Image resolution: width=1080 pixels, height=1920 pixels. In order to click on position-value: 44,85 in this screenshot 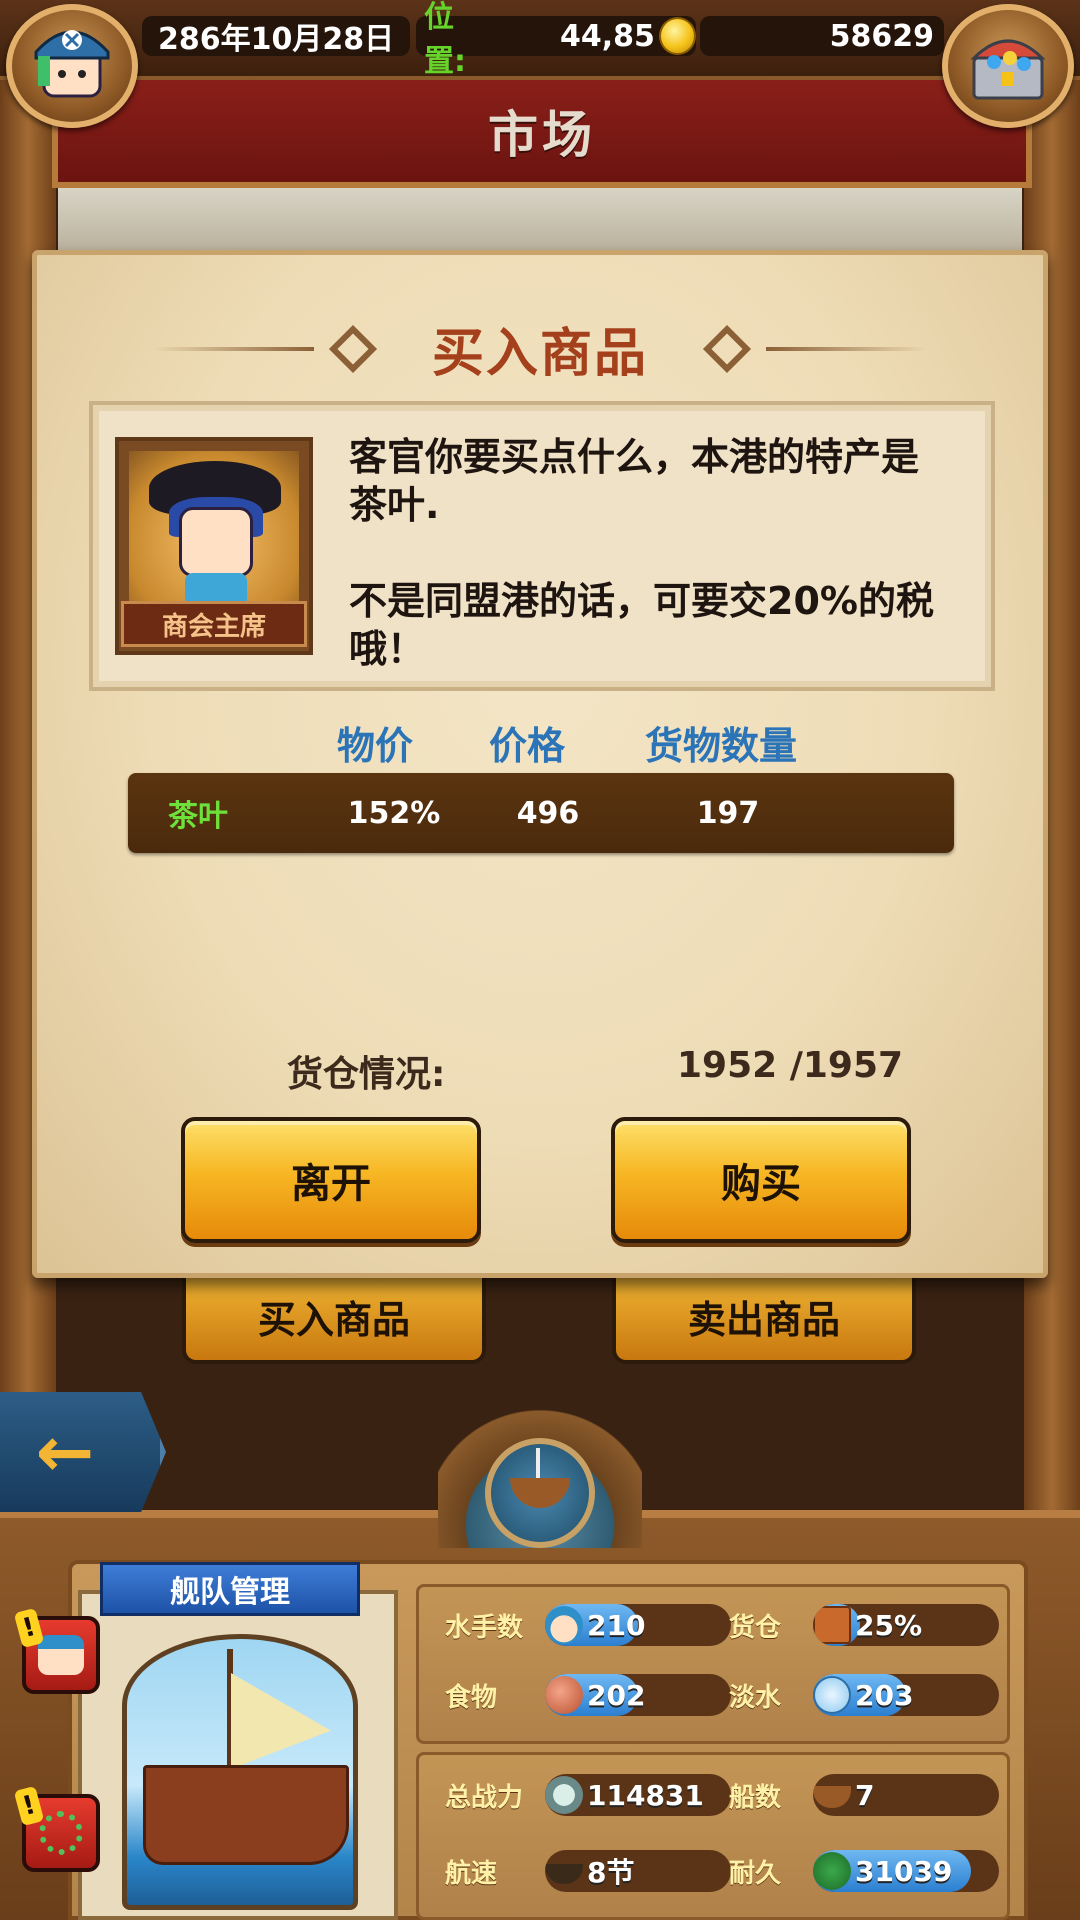, I will do `click(607, 36)`.